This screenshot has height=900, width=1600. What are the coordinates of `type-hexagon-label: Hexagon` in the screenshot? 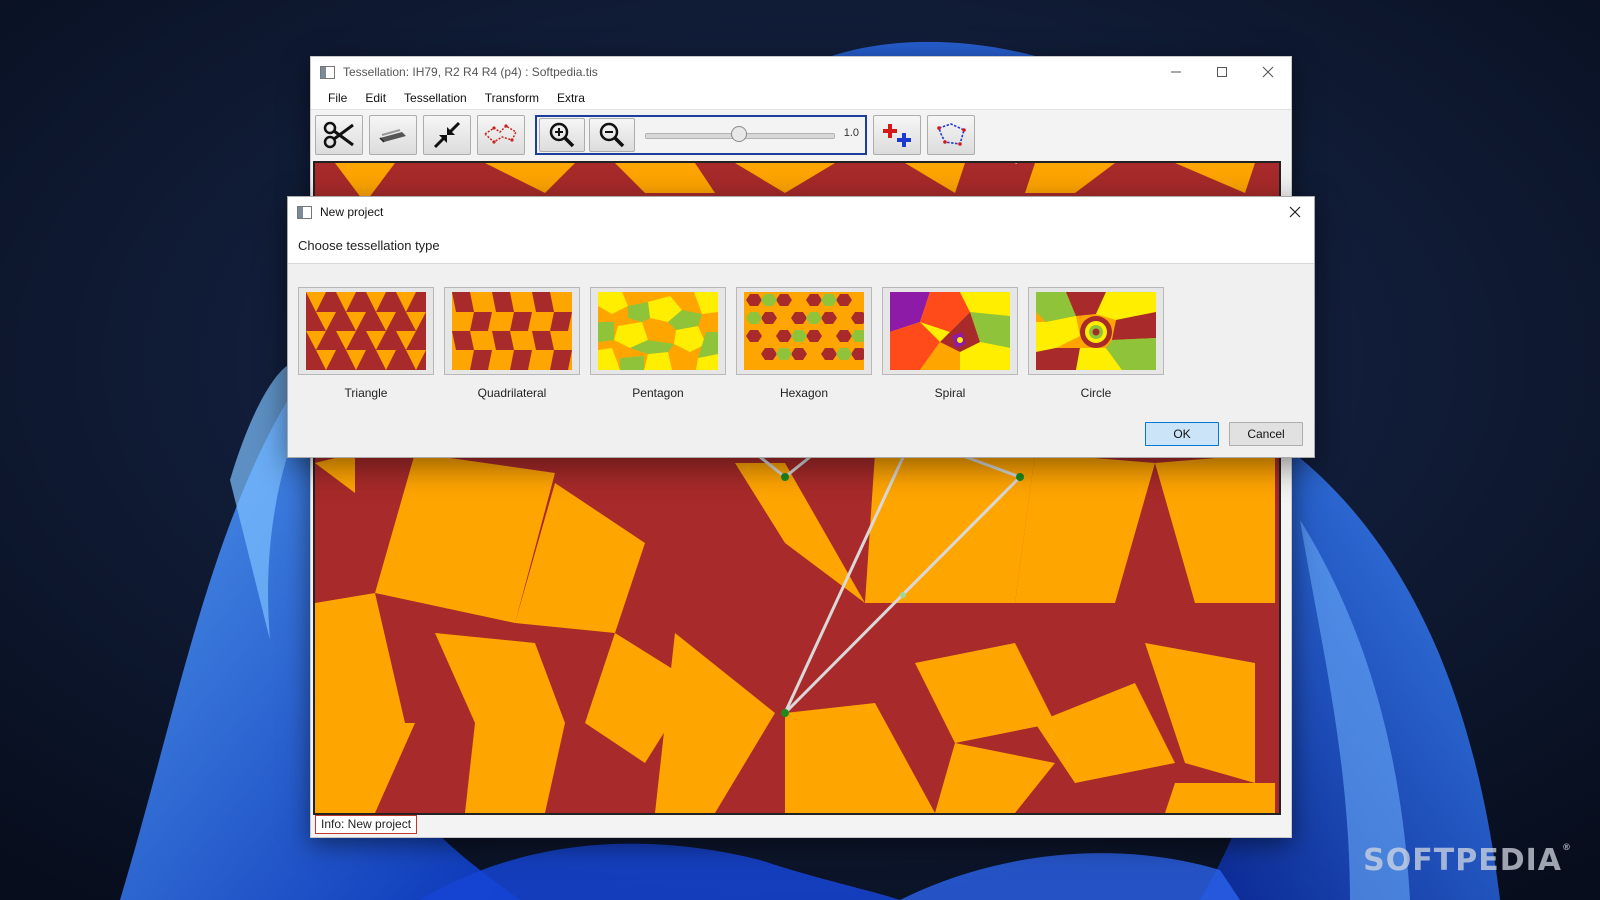 It's located at (804, 393).